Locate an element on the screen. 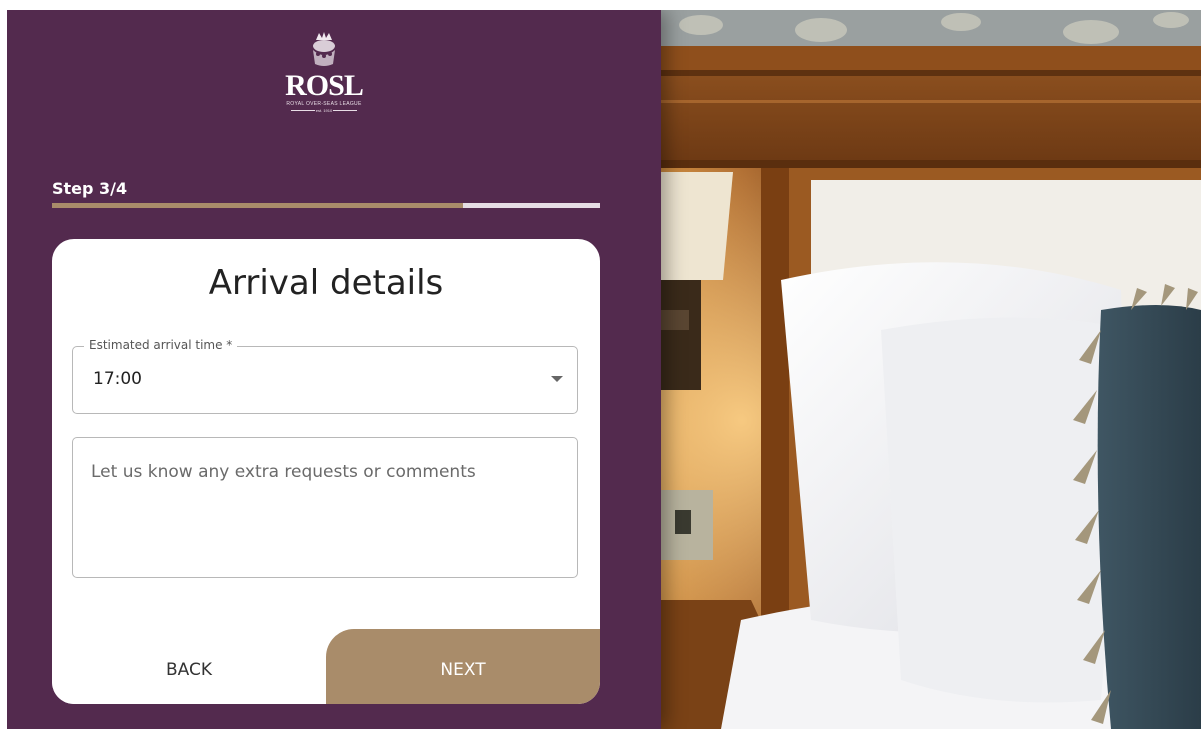 This screenshot has width=1201, height=729. step-indicator: Step 3/4 is located at coordinates (90, 188).